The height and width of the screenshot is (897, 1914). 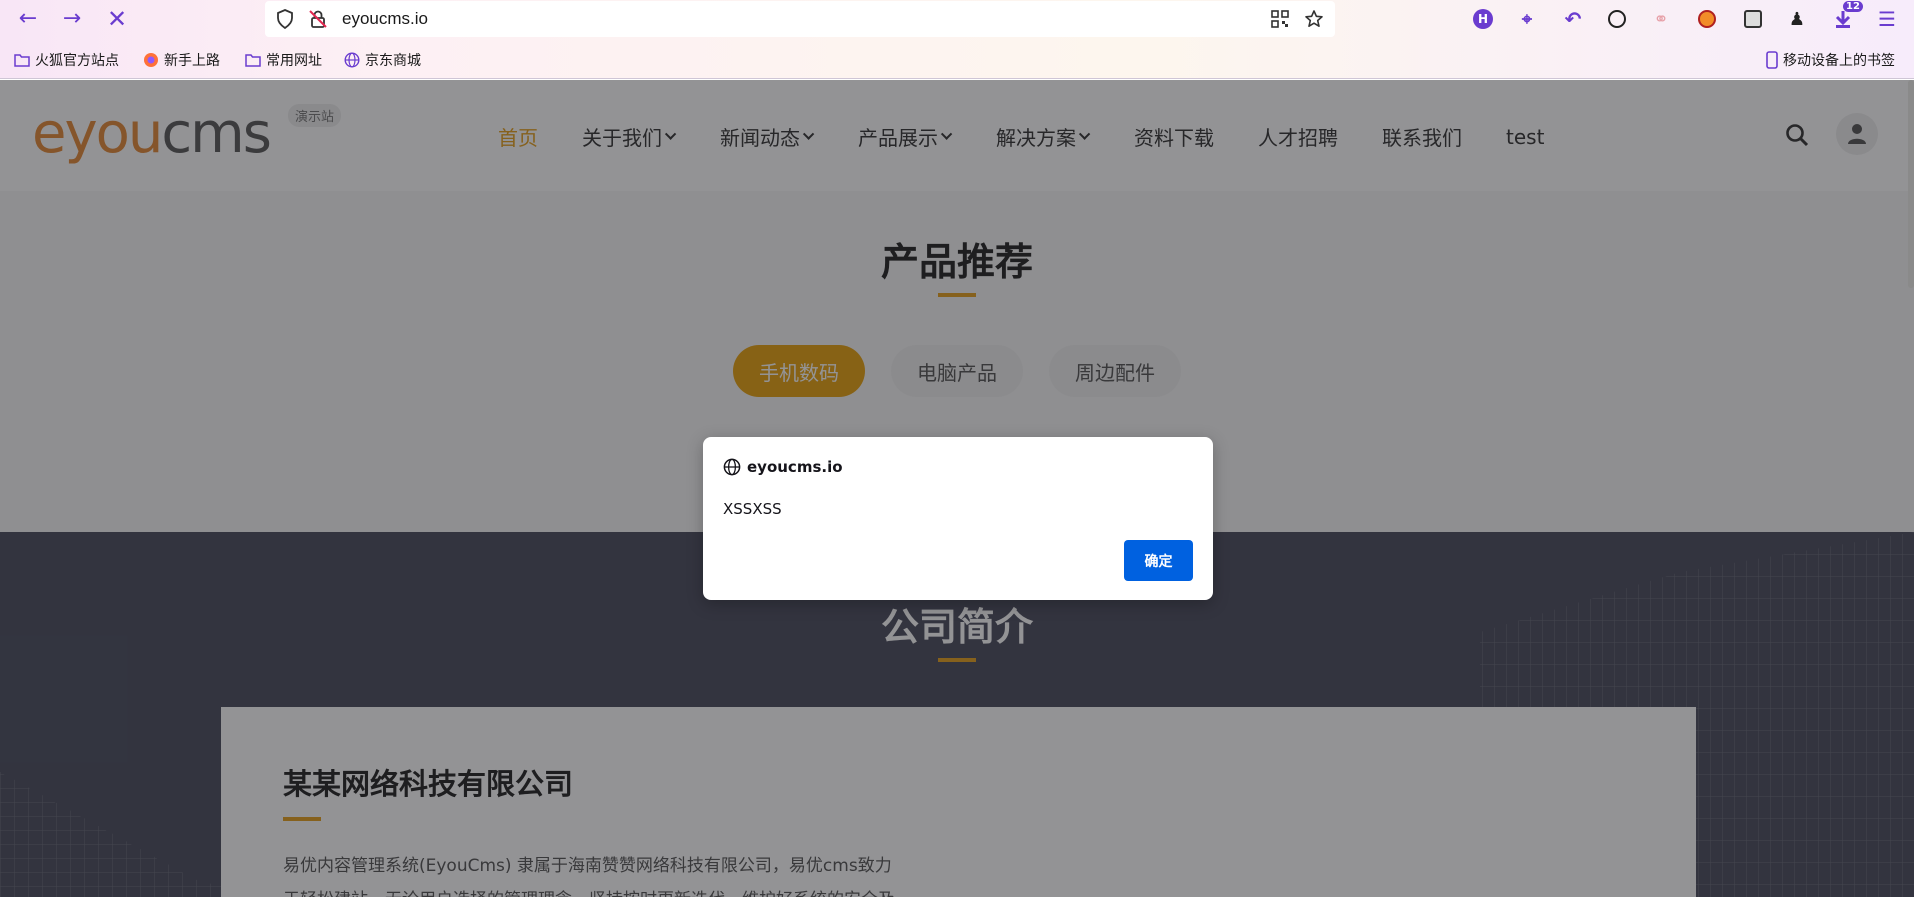 What do you see at coordinates (783, 467) in the screenshot?
I see `dialog-origin: eyoucms.io` at bounding box center [783, 467].